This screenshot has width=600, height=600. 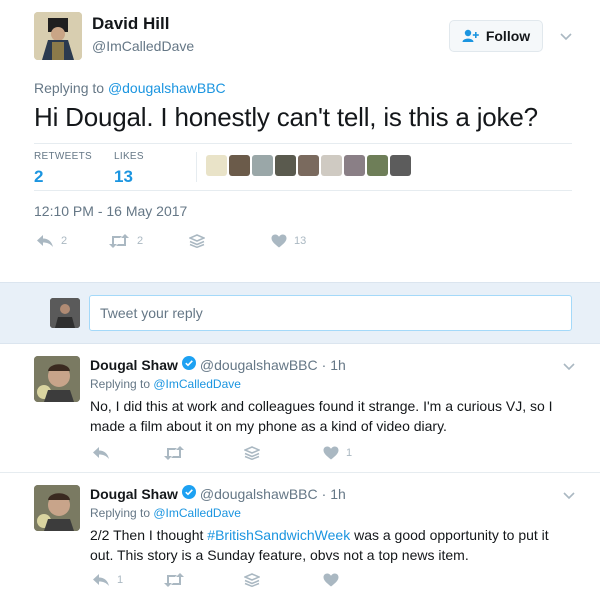 What do you see at coordinates (471, 36) in the screenshot?
I see `add-user-icon` at bounding box center [471, 36].